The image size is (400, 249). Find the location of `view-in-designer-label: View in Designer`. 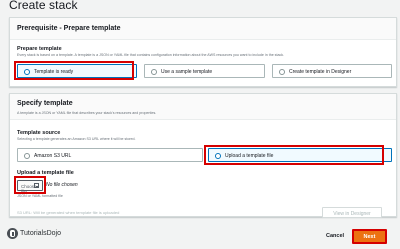

view-in-designer-label: View in Designer is located at coordinates (352, 213).